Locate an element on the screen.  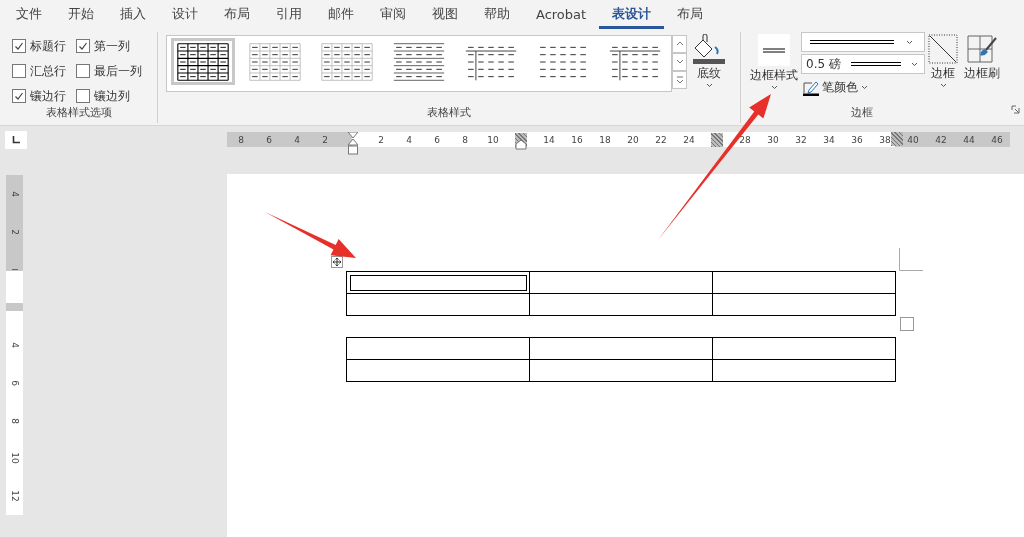
border-styles-button: 边框样式 is located at coordinates (774, 68).